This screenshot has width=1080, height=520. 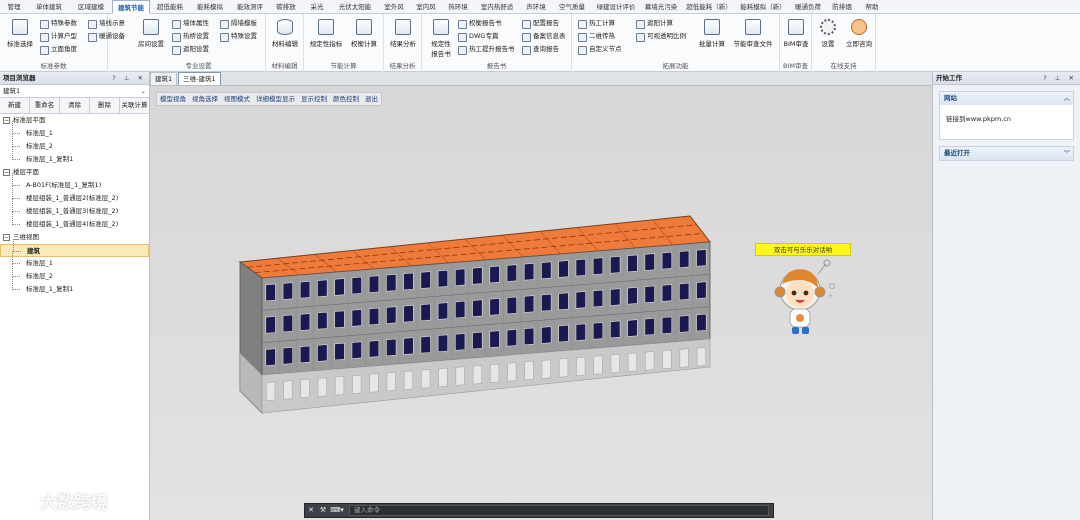 I want to click on menu-tab-1: 单体建筑, so click(x=49, y=7).